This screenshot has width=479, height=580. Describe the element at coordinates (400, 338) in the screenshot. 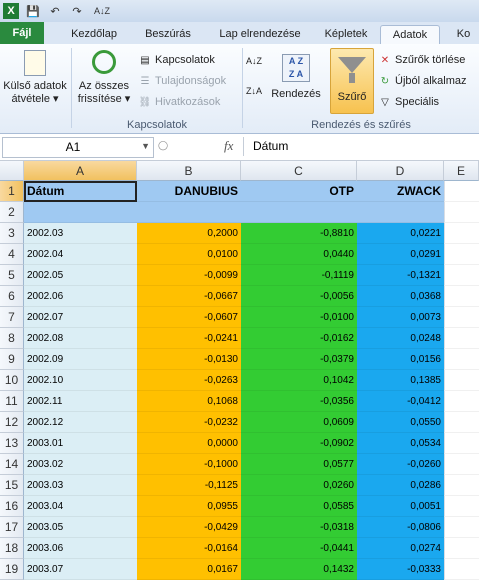

I see `zwack-cell: 0,0248` at that location.